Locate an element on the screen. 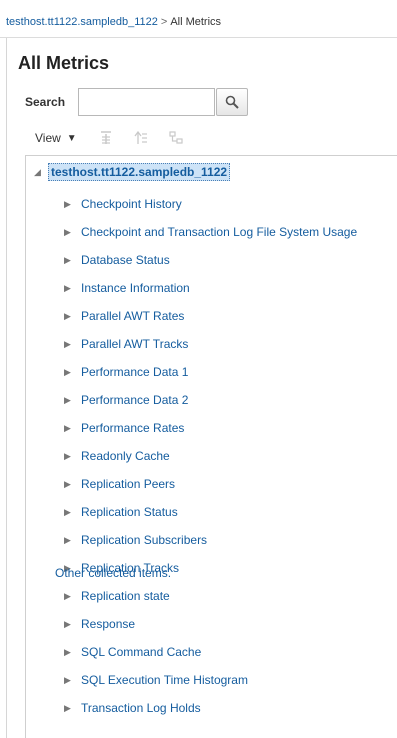  tree-item: ▶ Performance Data 1 is located at coordinates (210, 372).